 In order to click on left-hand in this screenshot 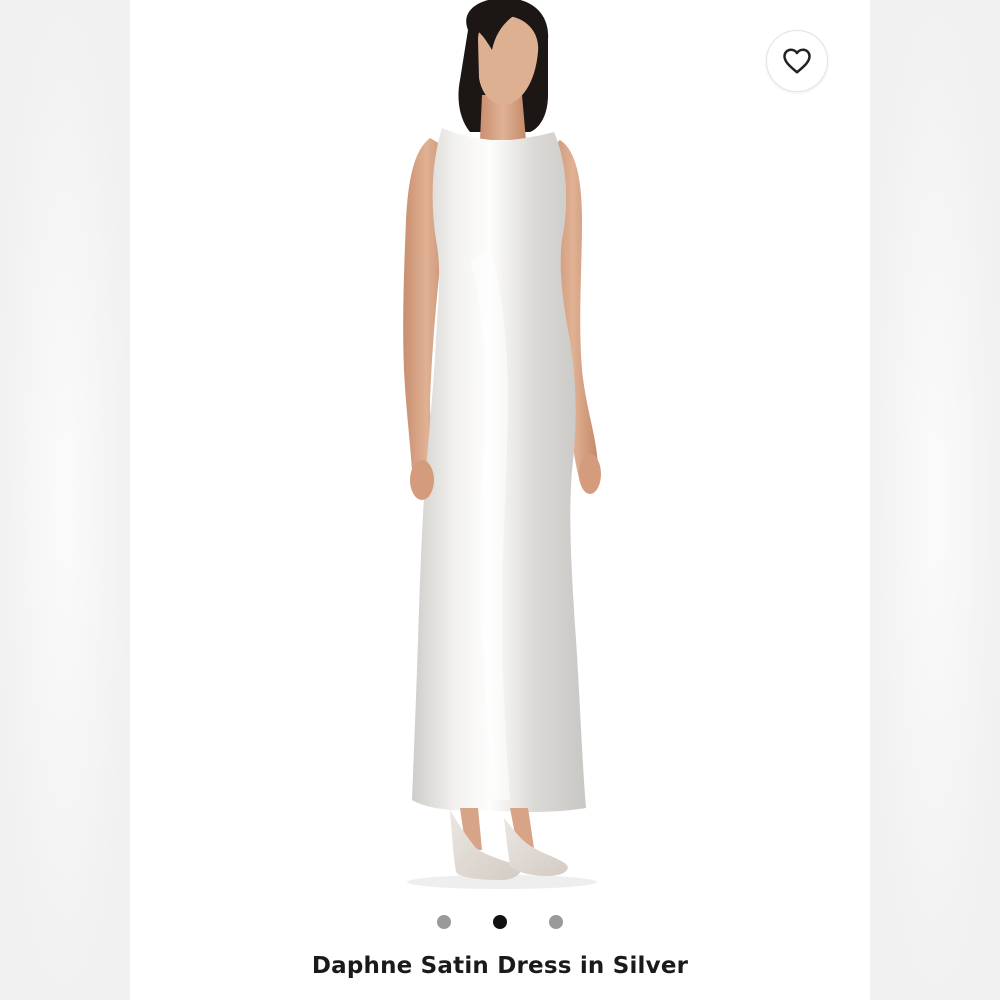, I will do `click(422, 480)`.